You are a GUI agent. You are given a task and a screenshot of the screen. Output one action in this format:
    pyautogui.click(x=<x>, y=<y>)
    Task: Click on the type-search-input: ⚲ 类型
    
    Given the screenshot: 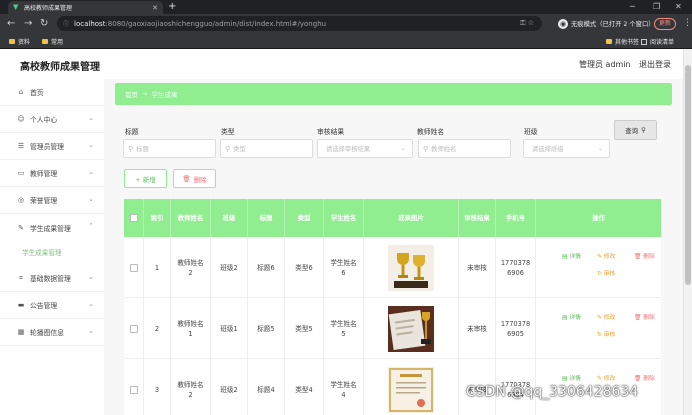 What is the action you would take?
    pyautogui.click(x=266, y=148)
    